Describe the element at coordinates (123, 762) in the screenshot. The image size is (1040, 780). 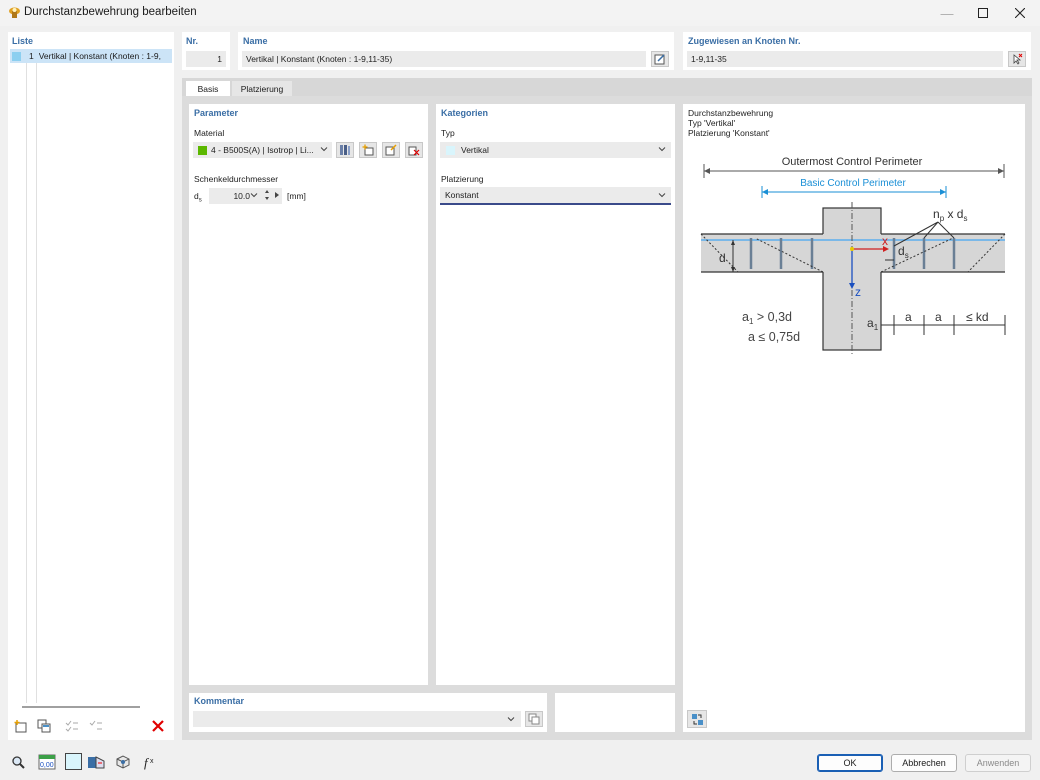
I see `view-icon` at that location.